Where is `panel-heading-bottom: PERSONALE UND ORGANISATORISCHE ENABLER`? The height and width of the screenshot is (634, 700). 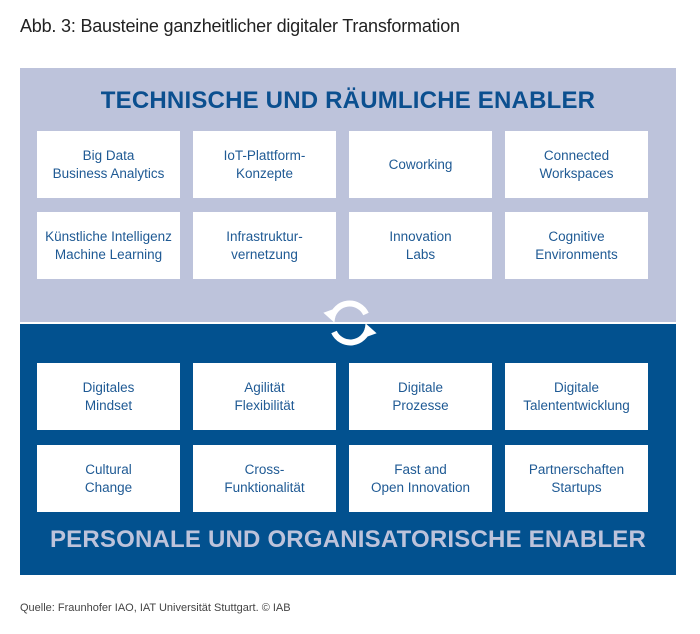
panel-heading-bottom: PERSONALE UND ORGANISATORISCHE ENABLER is located at coordinates (348, 539).